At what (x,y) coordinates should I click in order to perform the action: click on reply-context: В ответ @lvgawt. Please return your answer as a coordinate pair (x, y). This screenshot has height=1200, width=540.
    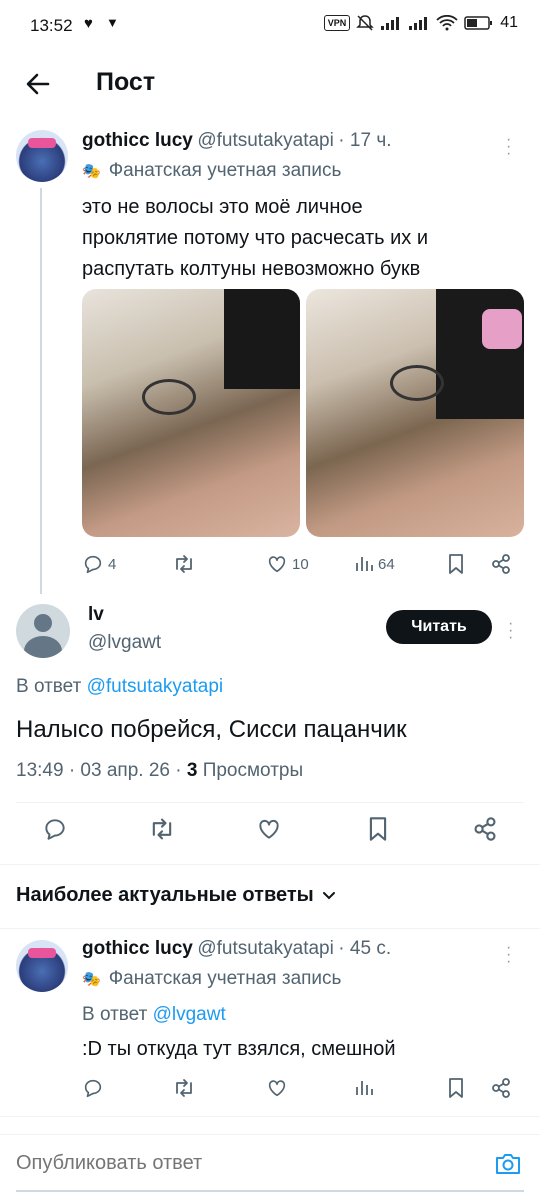
    Looking at the image, I should click on (154, 1014).